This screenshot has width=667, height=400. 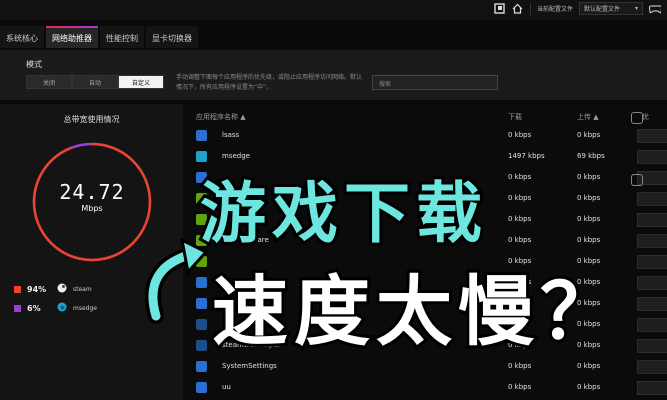 I want to click on column-header-upload: 上传 ▲, so click(x=588, y=117).